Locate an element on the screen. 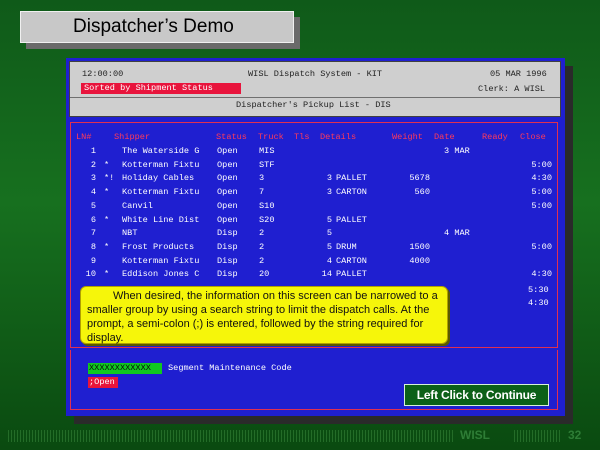 The height and width of the screenshot is (450, 600). footer-page-number: 32 is located at coordinates (575, 435).